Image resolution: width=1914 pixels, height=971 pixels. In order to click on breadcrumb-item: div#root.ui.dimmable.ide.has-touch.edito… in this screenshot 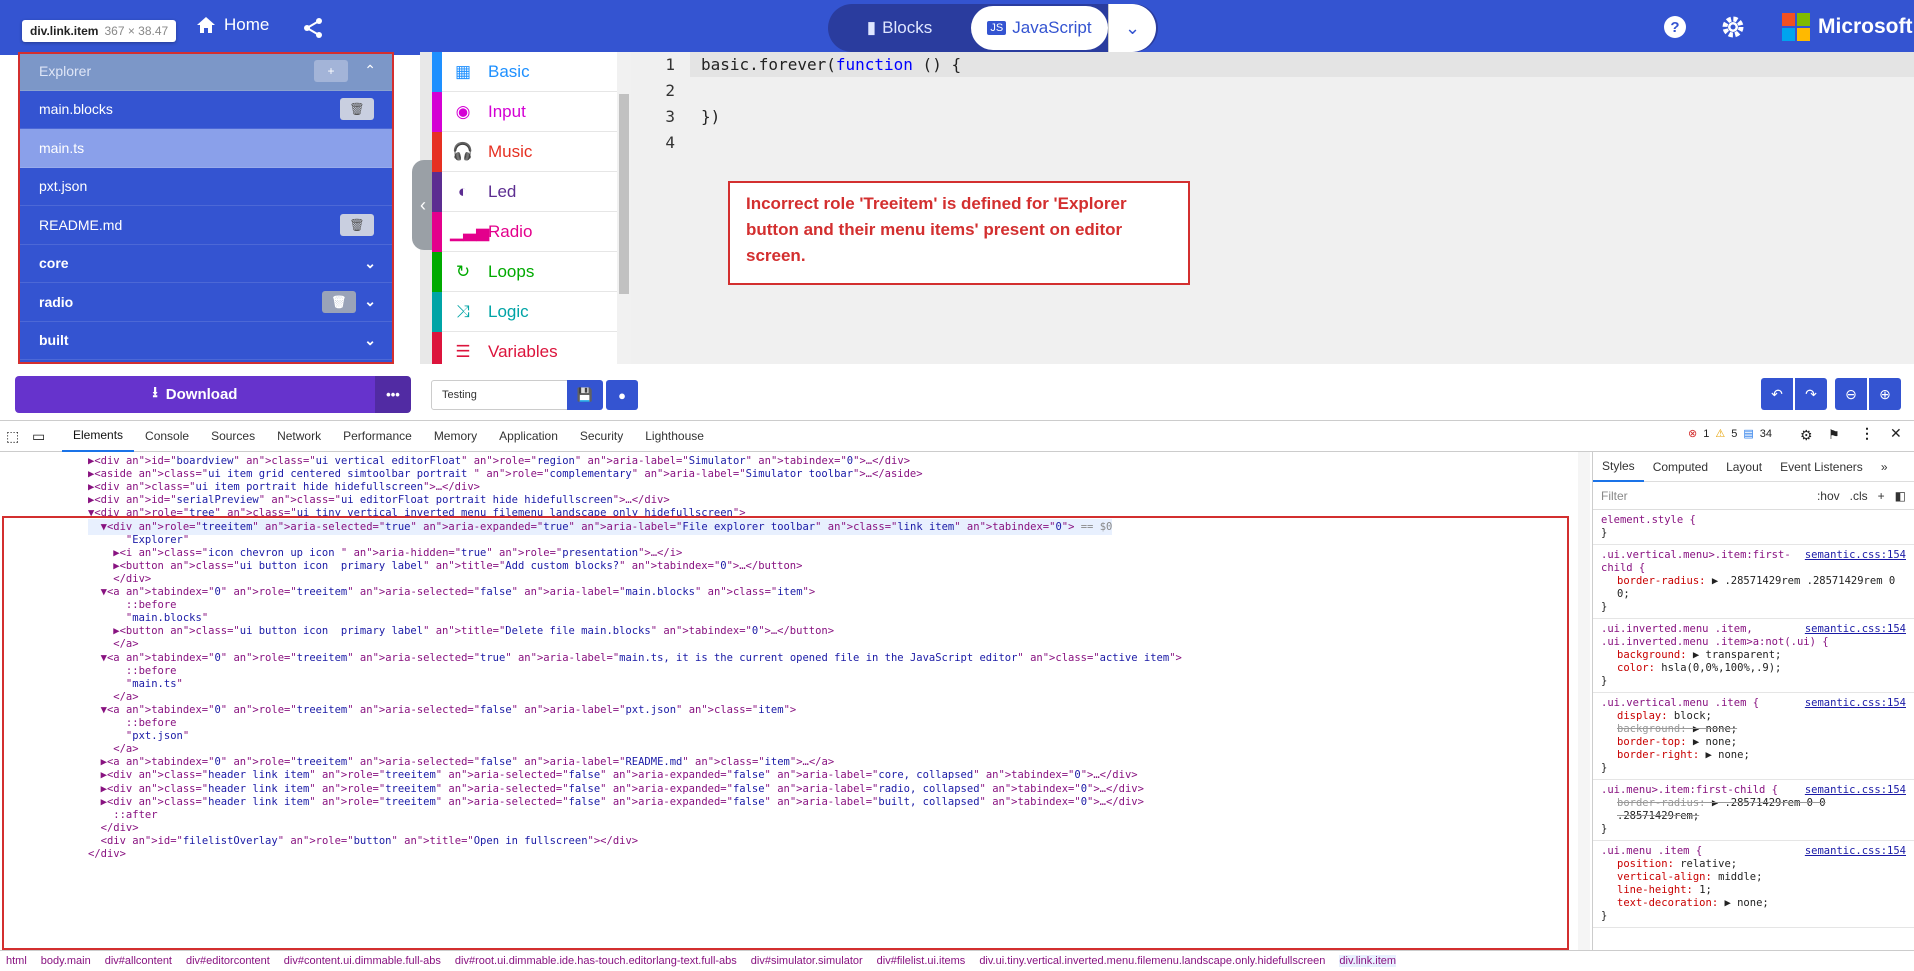, I will do `click(596, 961)`.